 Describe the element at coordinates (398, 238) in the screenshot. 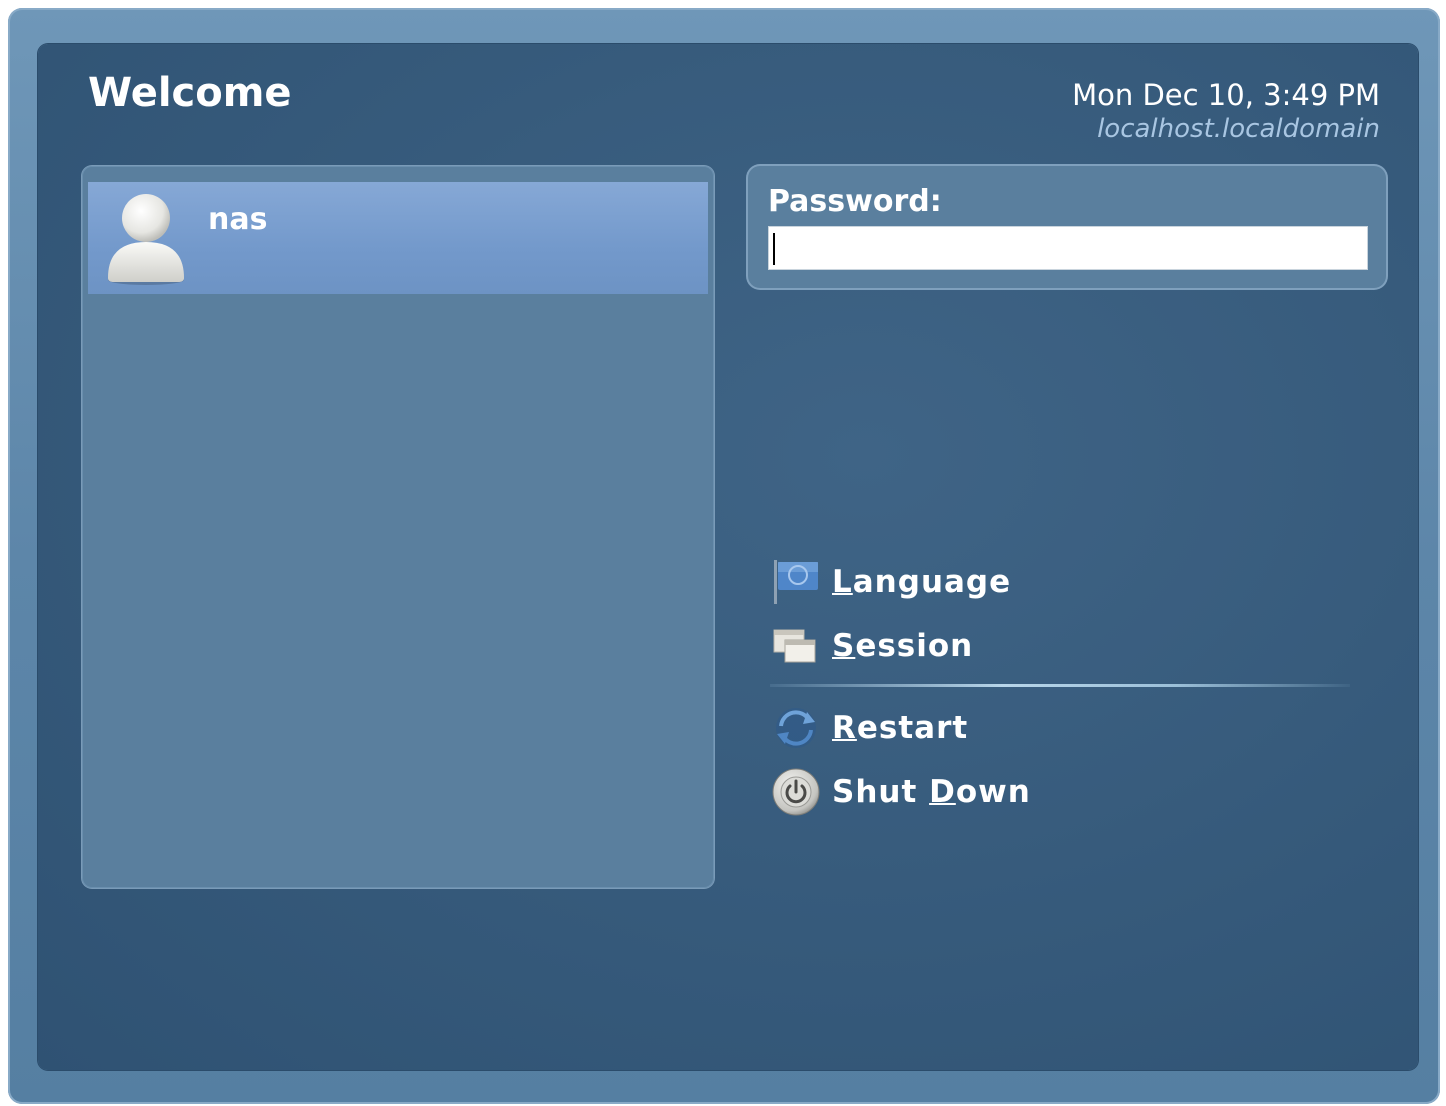

I see `user-list-item: nas` at that location.